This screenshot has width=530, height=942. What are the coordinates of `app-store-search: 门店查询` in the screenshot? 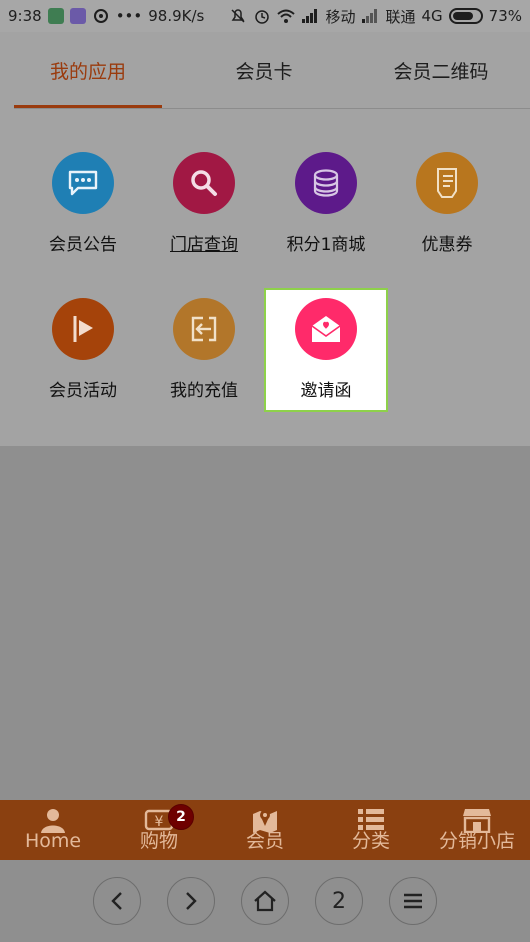 It's located at (204, 213).